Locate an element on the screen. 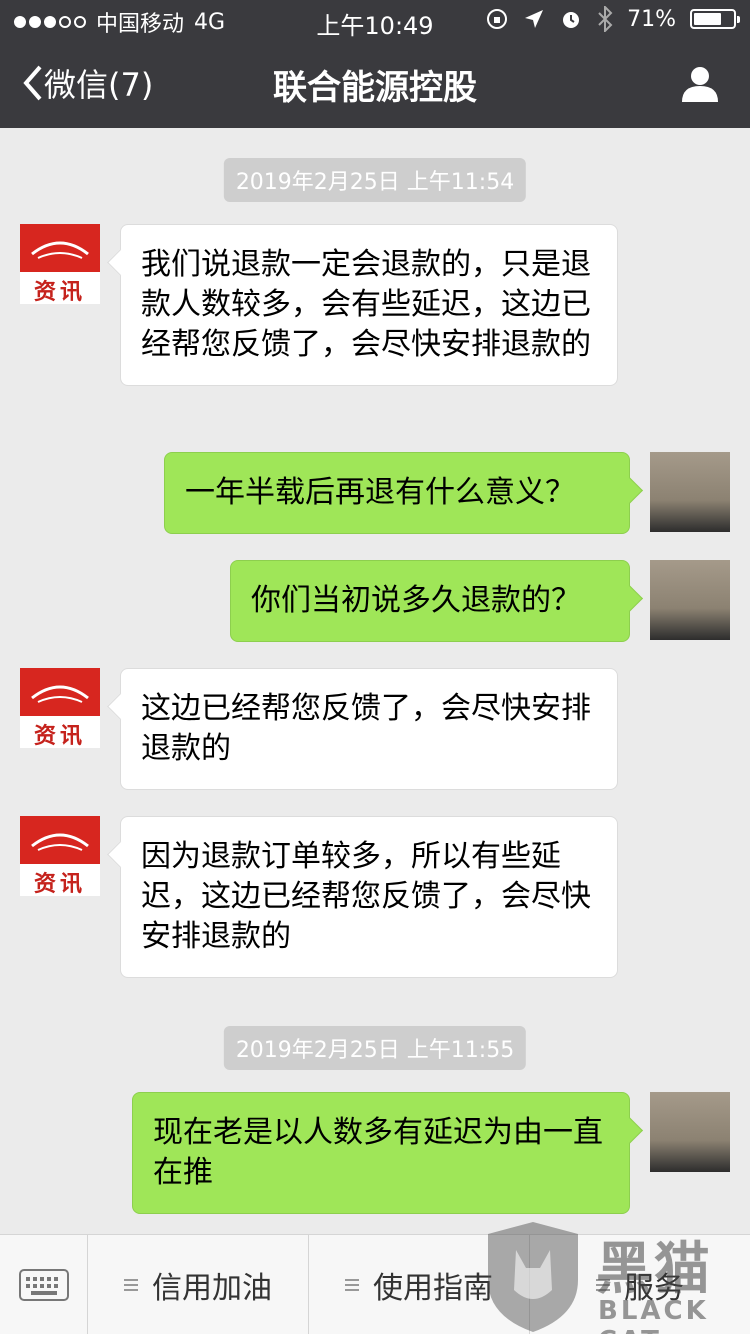 Image resolution: width=750 pixels, height=1334 pixels. message-bubble: 你们当初说多久退款的？ is located at coordinates (430, 601).